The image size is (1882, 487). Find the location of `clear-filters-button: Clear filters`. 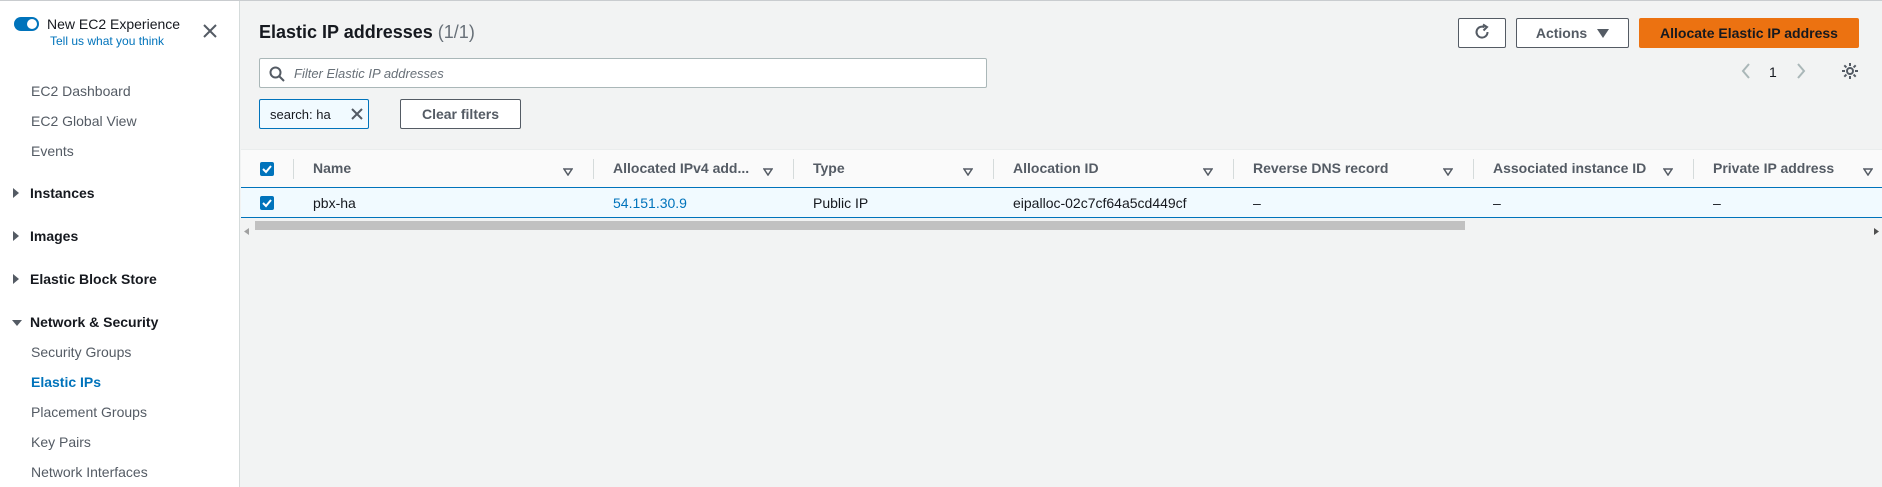

clear-filters-button: Clear filters is located at coordinates (460, 114).